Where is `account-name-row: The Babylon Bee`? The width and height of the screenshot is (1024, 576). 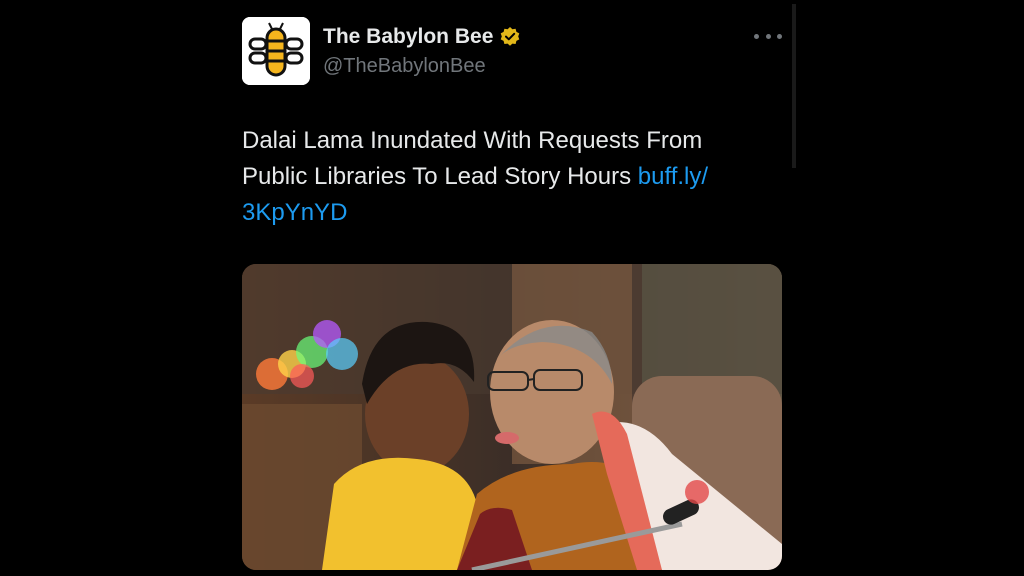 account-name-row: The Babylon Bee is located at coordinates (422, 37).